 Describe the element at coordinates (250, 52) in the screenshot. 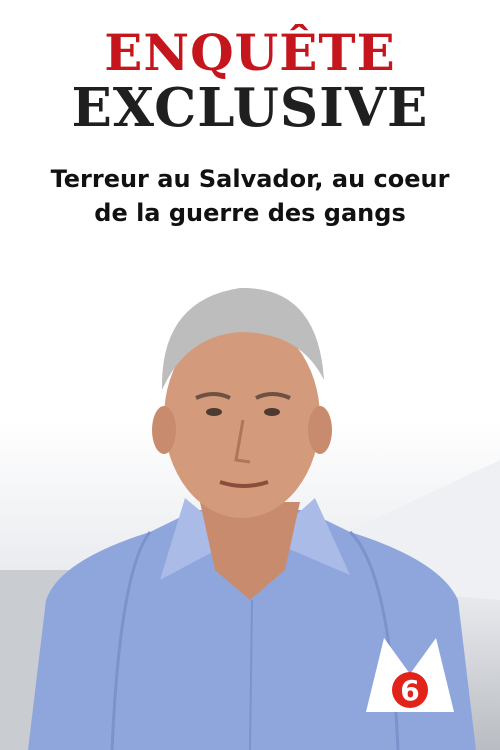

I see `title-line-1: ENQUÊTE` at that location.